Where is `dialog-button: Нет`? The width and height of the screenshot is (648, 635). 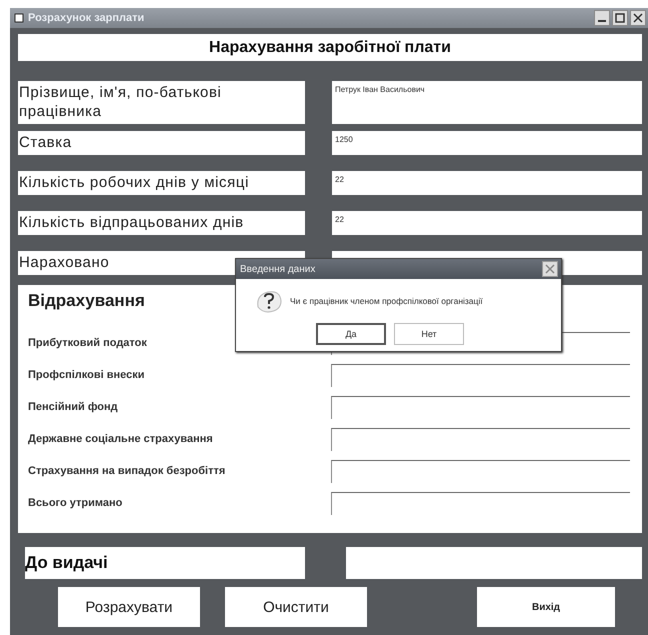 dialog-button: Нет is located at coordinates (429, 334).